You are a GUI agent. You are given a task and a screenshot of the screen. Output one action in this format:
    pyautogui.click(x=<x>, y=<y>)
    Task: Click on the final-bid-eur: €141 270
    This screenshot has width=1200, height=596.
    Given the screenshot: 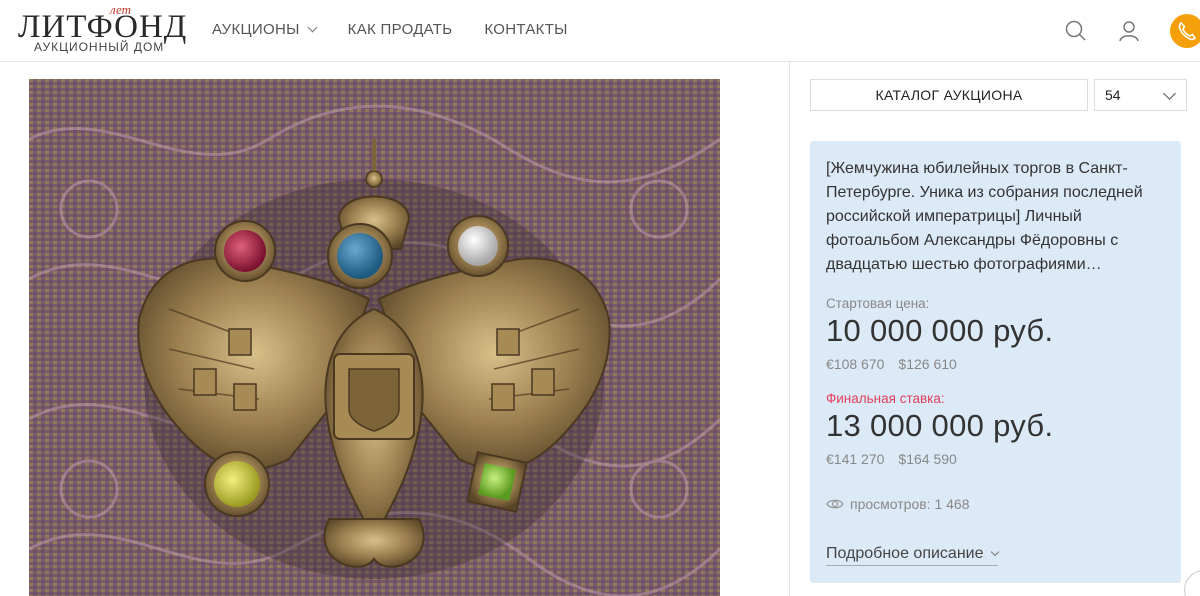 What is the action you would take?
    pyautogui.click(x=855, y=459)
    